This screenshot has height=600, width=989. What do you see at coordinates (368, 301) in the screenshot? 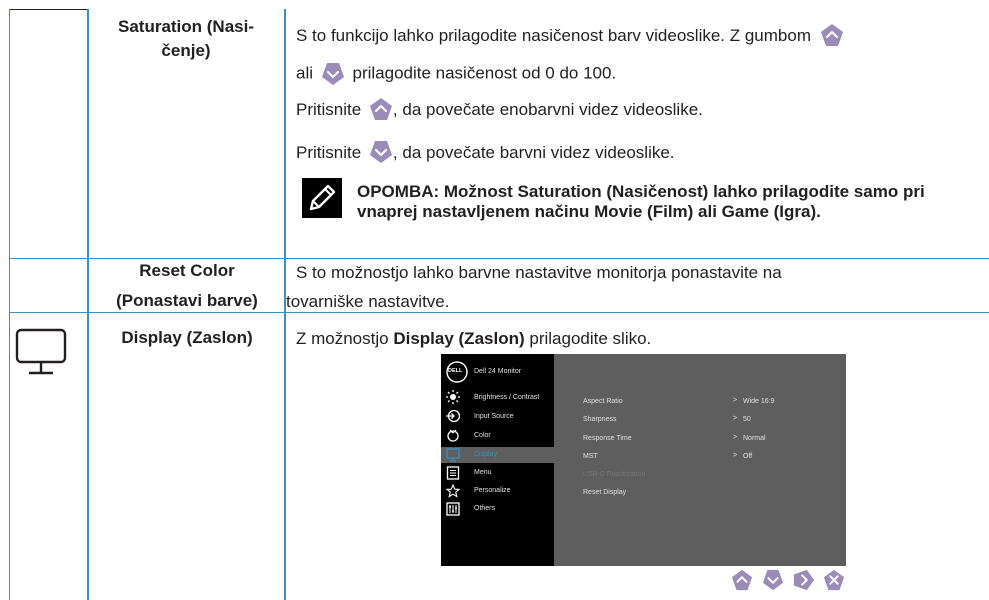
I see `reset-color-line-2: tovarniške nastavitve.` at bounding box center [368, 301].